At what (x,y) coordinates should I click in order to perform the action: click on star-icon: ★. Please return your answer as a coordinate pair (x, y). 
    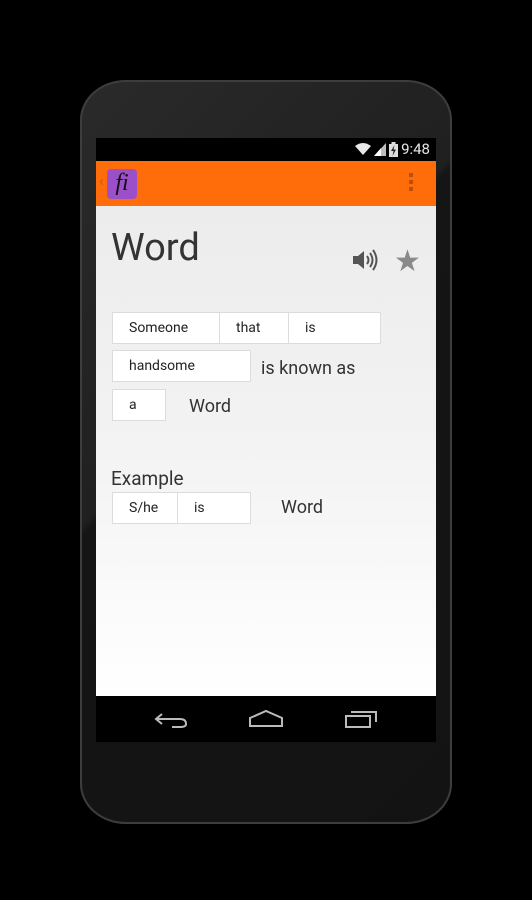
    Looking at the image, I should click on (407, 261).